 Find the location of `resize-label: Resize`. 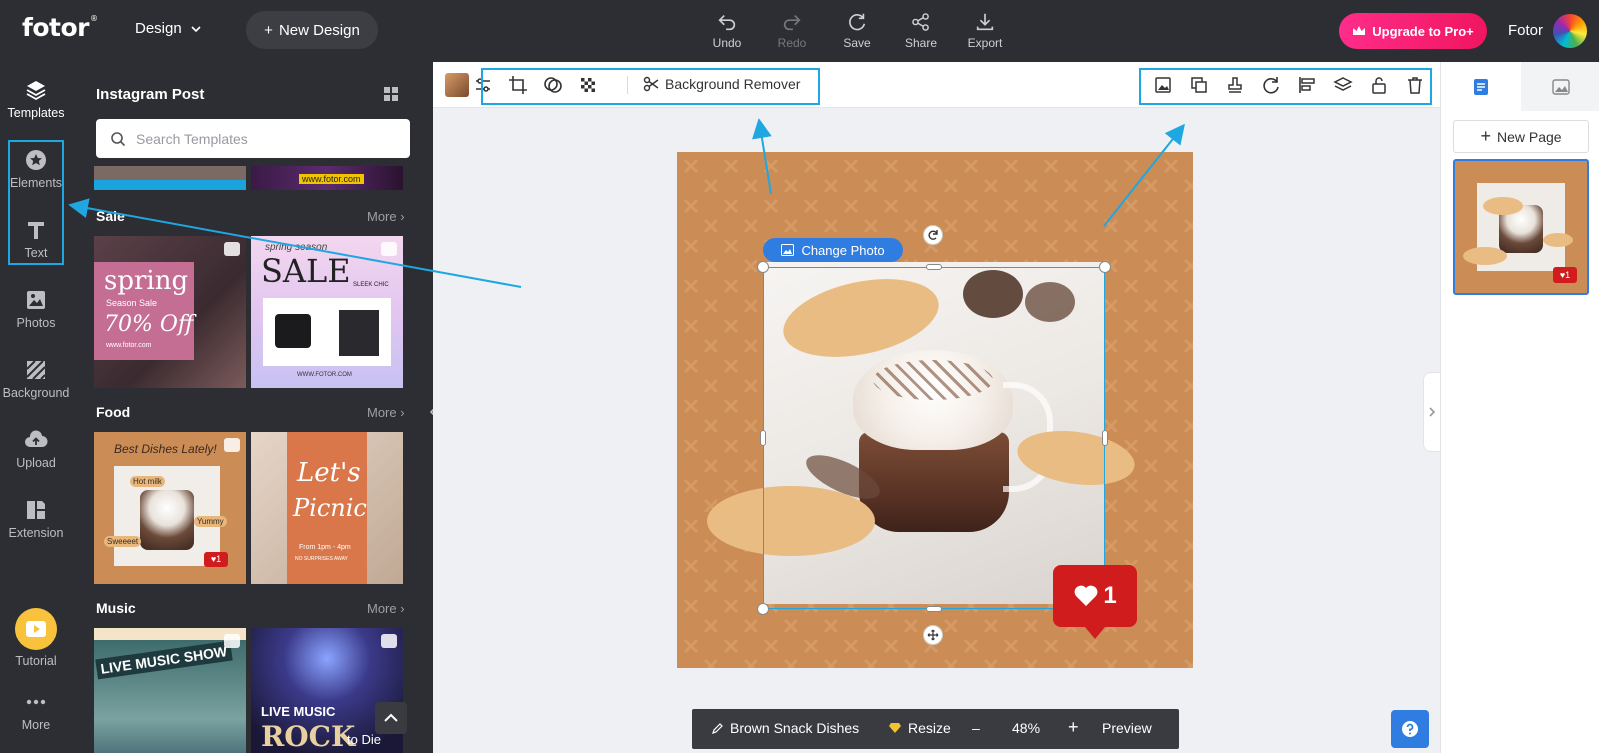

resize-label: Resize is located at coordinates (929, 728).